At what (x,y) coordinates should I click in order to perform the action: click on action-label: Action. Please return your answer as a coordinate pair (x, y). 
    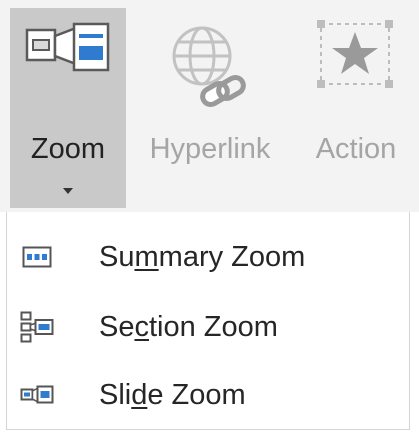
    Looking at the image, I should click on (356, 149).